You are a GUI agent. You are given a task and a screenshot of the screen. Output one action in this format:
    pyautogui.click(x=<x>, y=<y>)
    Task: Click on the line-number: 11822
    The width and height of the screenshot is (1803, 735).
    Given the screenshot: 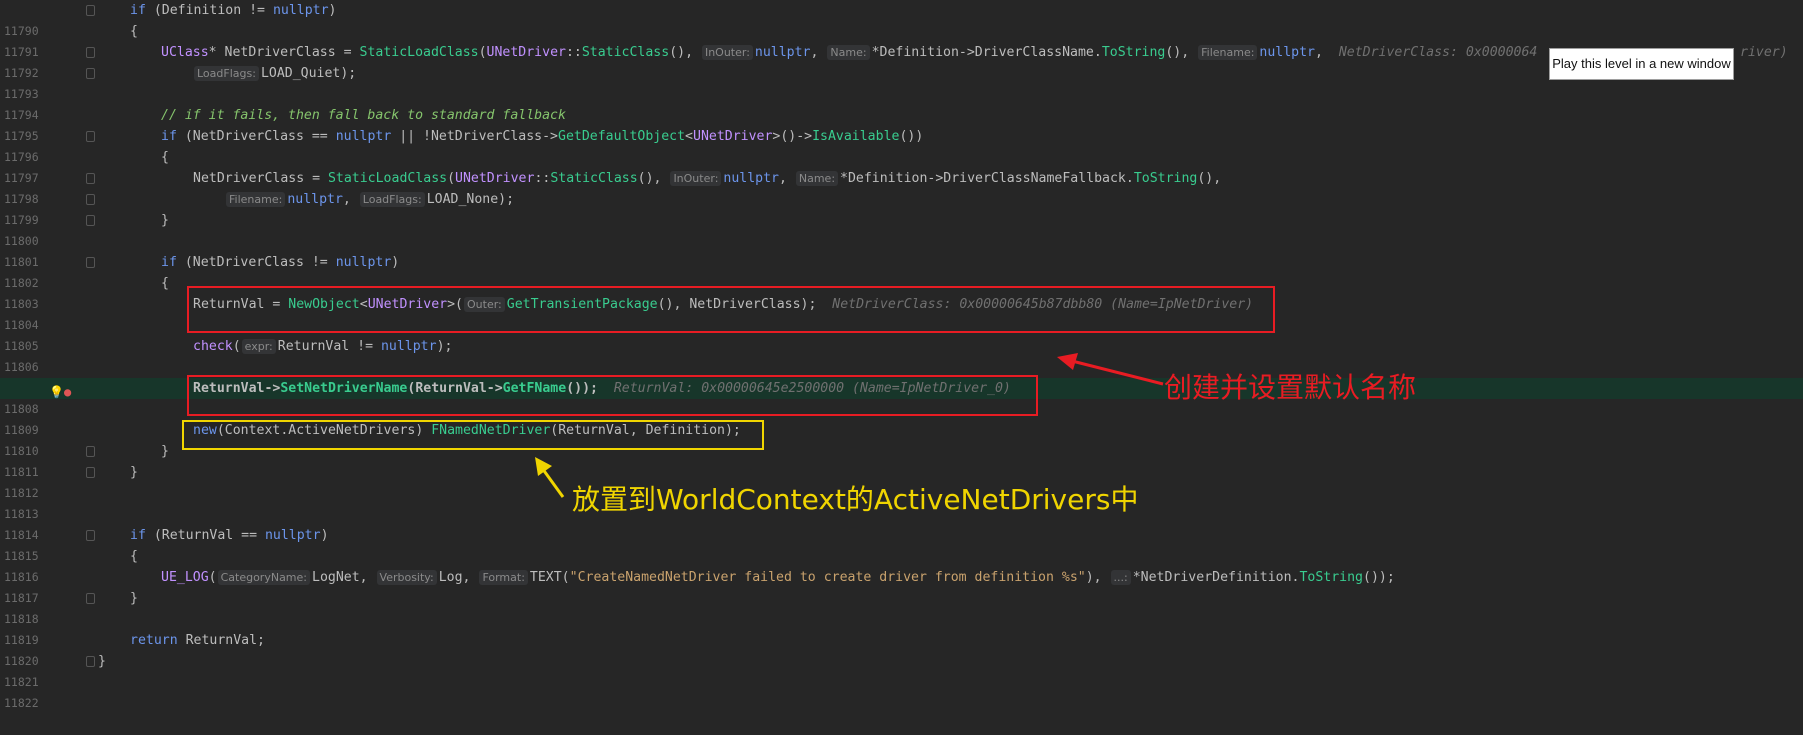 What is the action you would take?
    pyautogui.click(x=21, y=703)
    